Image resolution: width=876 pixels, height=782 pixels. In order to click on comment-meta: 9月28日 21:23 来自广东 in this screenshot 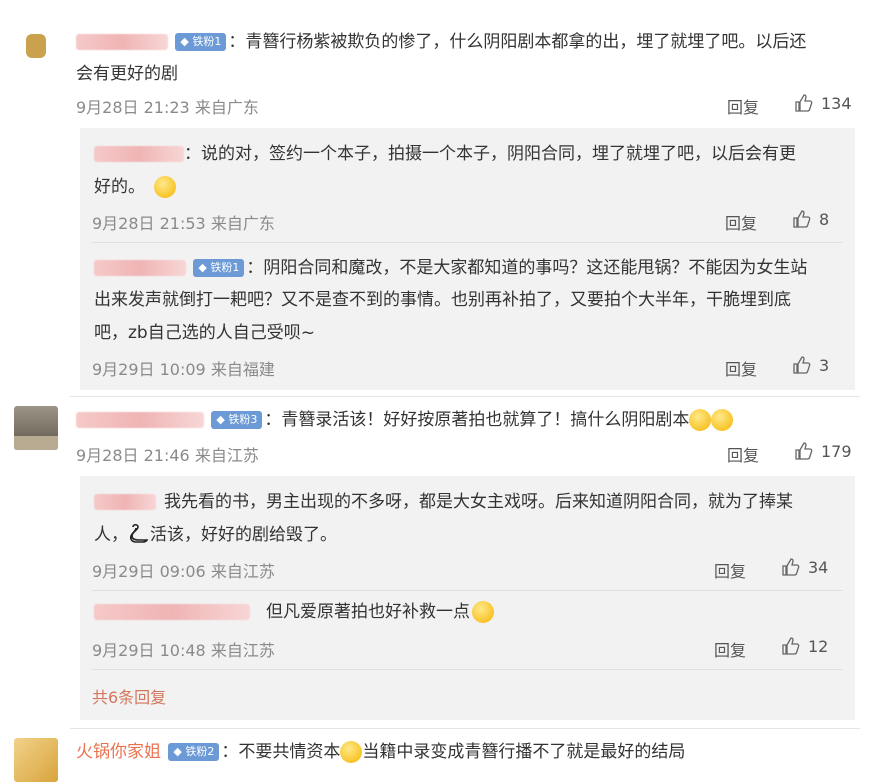, I will do `click(167, 107)`.